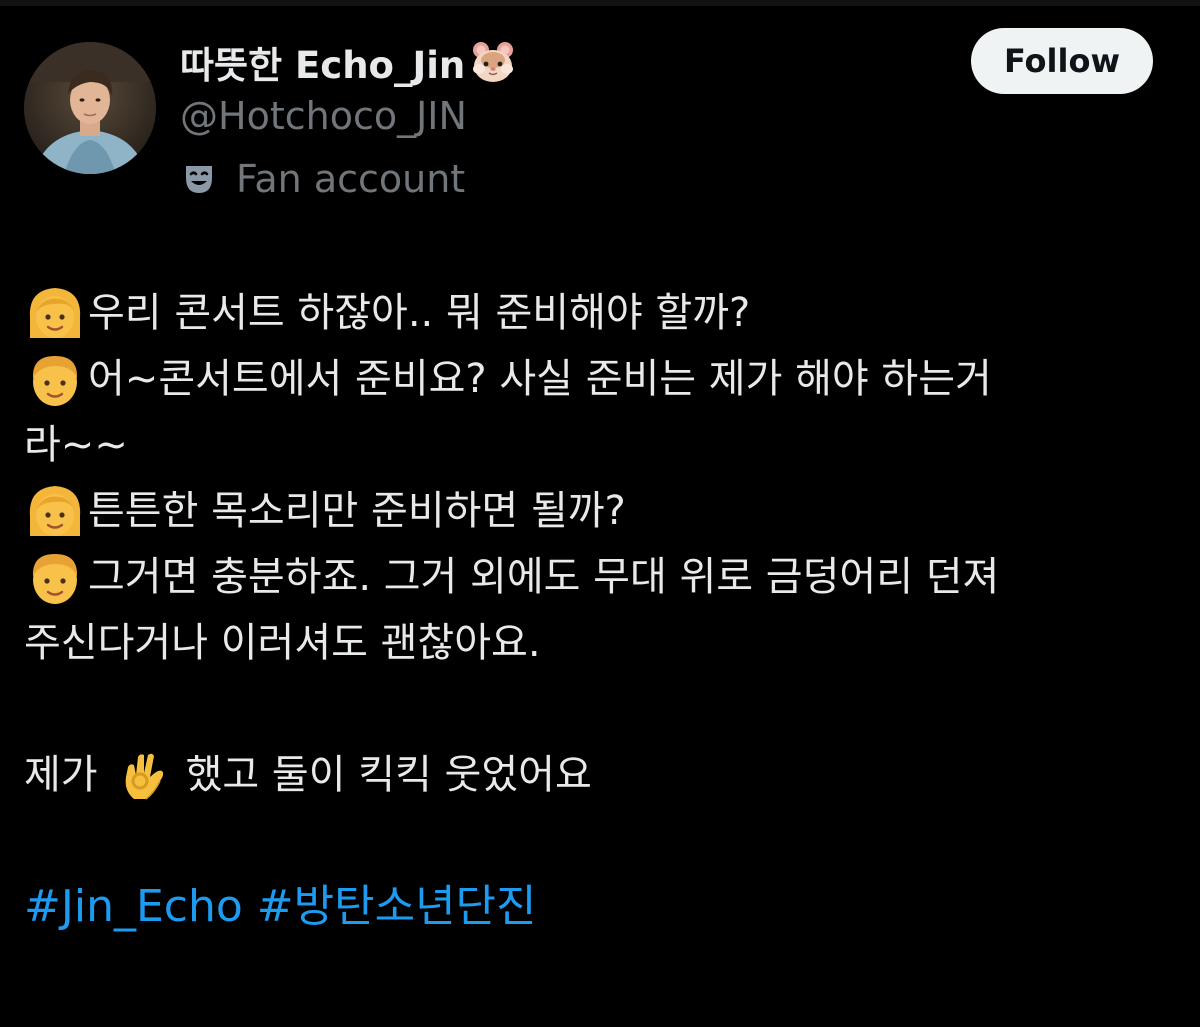 The height and width of the screenshot is (1027, 1200). Describe the element at coordinates (282, 643) in the screenshot. I see `tweet-line-text: 주신다거나 이러셔도 괜찮아요.` at that location.